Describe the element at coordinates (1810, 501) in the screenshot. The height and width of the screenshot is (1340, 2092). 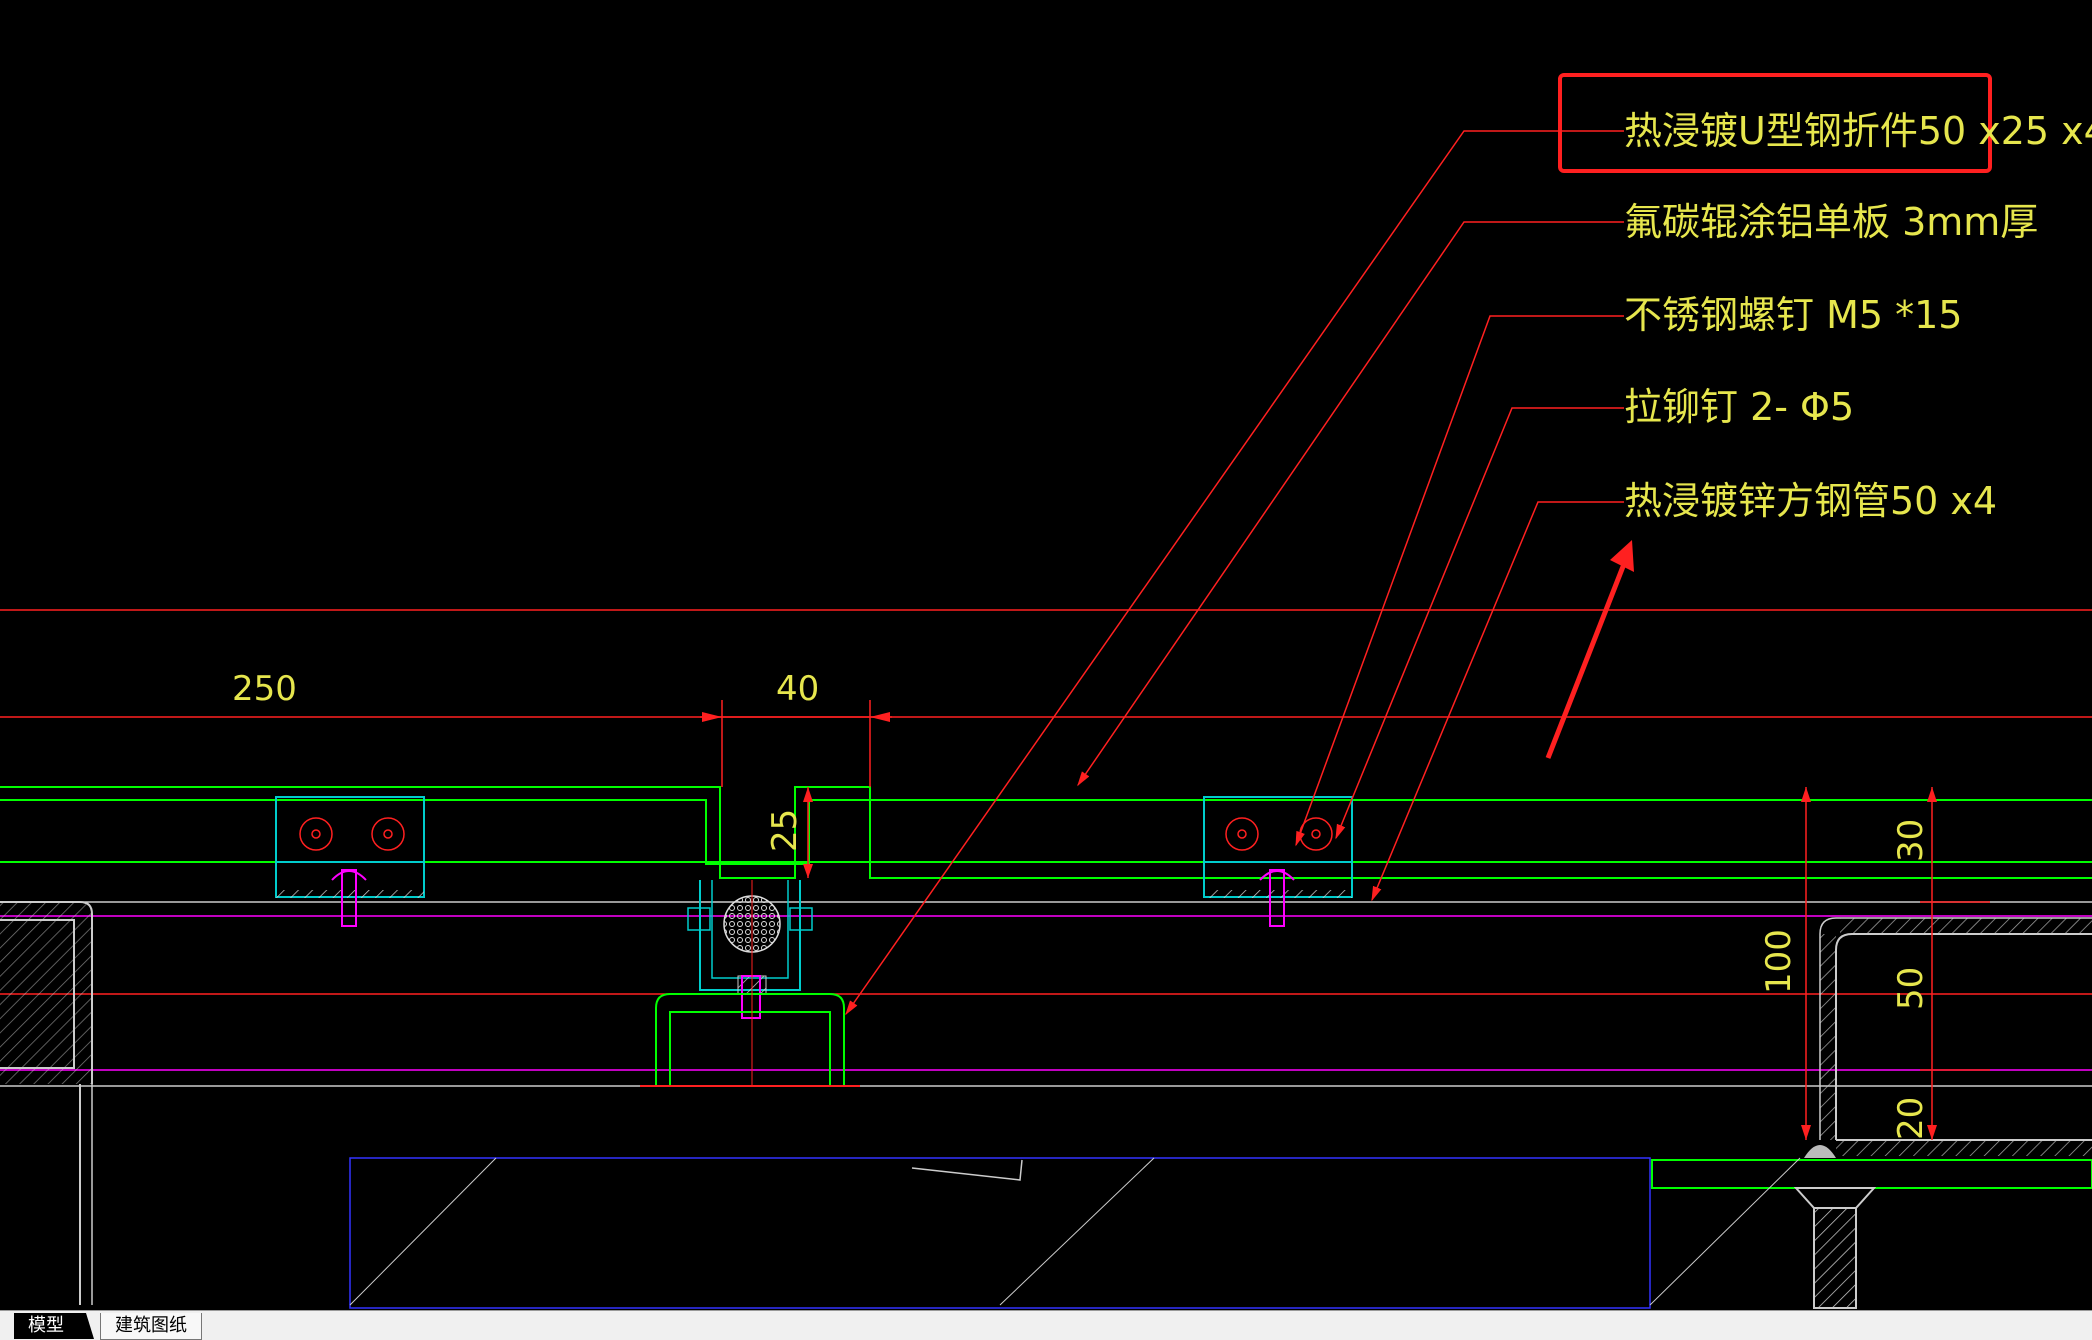
I see `annotation-square-tube: 热浸镀锌方钢管50 x4` at that location.